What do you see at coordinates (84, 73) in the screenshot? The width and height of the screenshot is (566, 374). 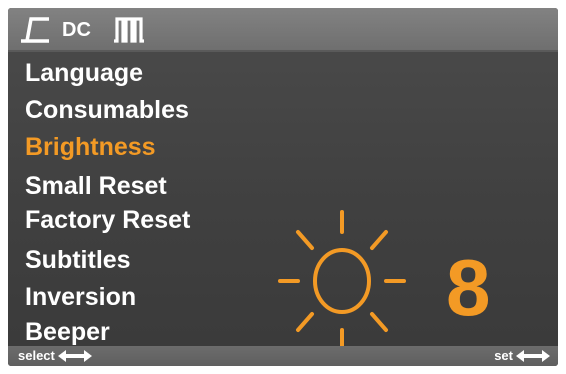 I see `menu-item-language: Language` at bounding box center [84, 73].